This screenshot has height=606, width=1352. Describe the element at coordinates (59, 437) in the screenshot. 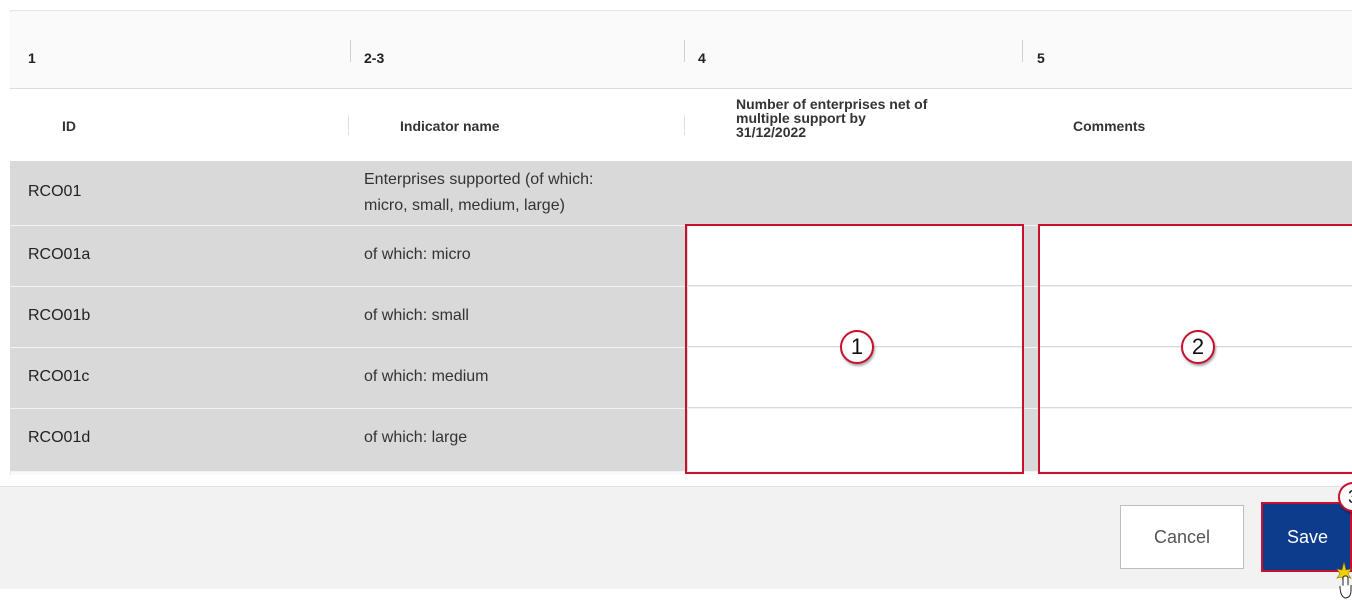

I see `row-id: RCO01d` at that location.